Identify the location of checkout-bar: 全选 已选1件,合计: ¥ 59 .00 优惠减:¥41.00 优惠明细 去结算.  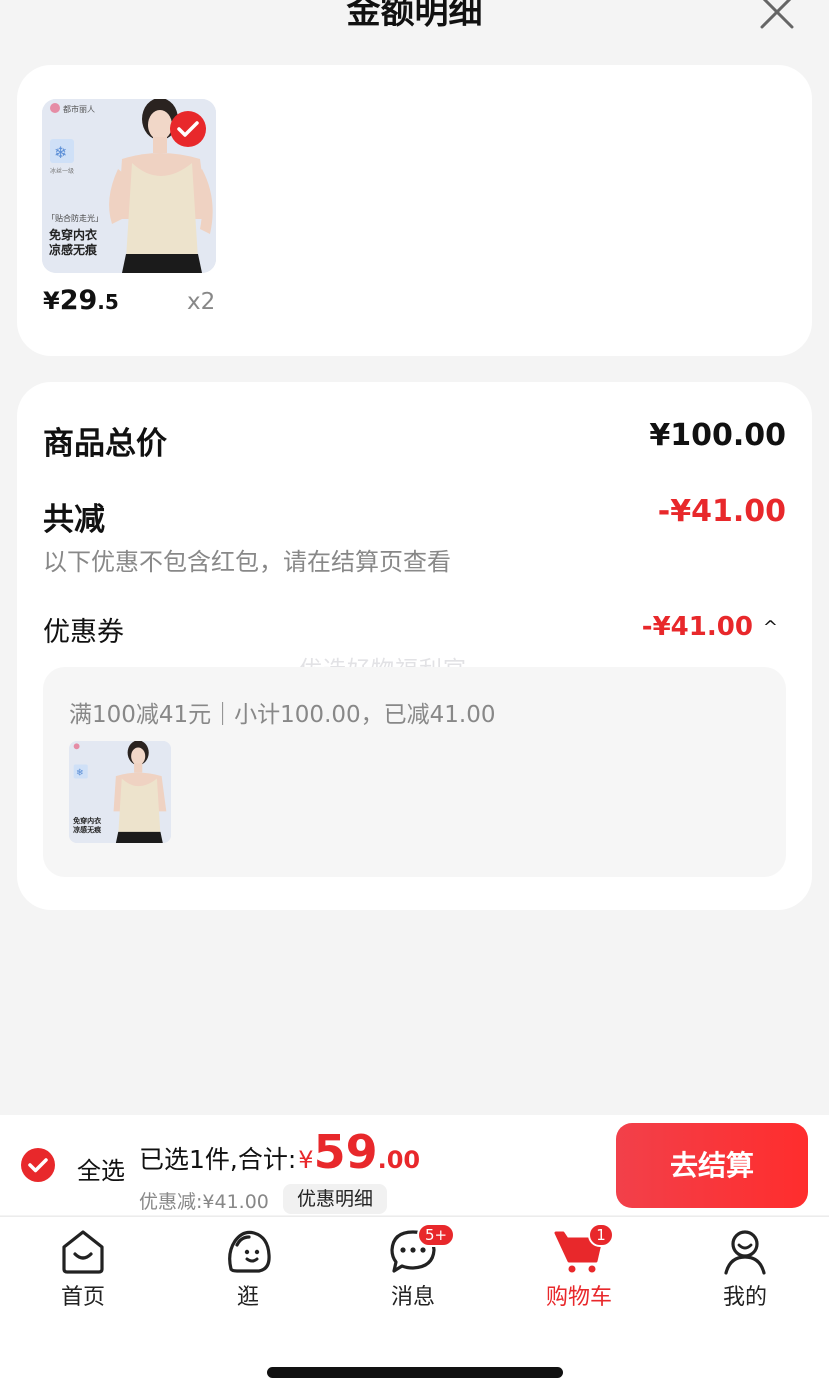
(414, 1165).